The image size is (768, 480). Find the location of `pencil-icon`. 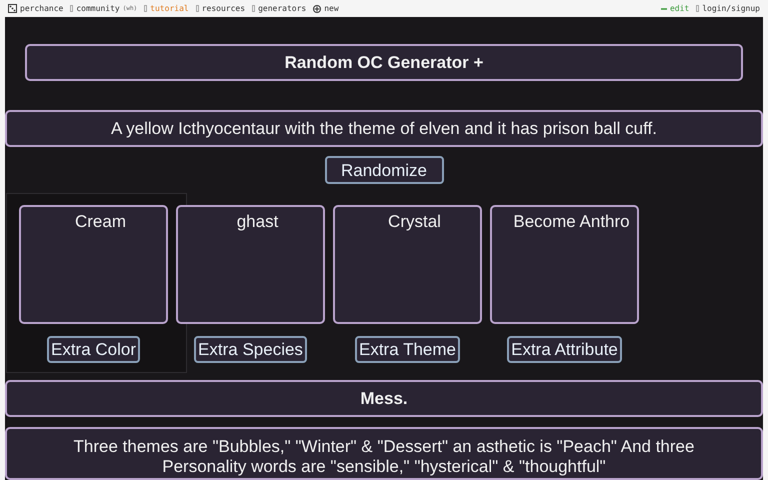

pencil-icon is located at coordinates (663, 8).